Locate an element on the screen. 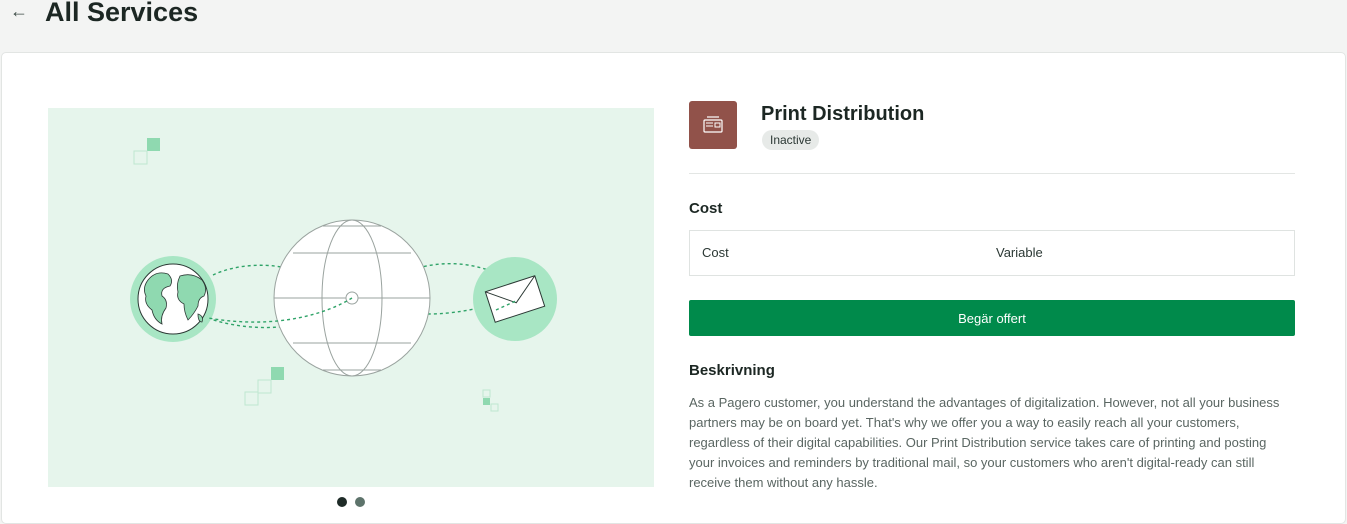  top-bar: ← All Services is located at coordinates (673, 26).